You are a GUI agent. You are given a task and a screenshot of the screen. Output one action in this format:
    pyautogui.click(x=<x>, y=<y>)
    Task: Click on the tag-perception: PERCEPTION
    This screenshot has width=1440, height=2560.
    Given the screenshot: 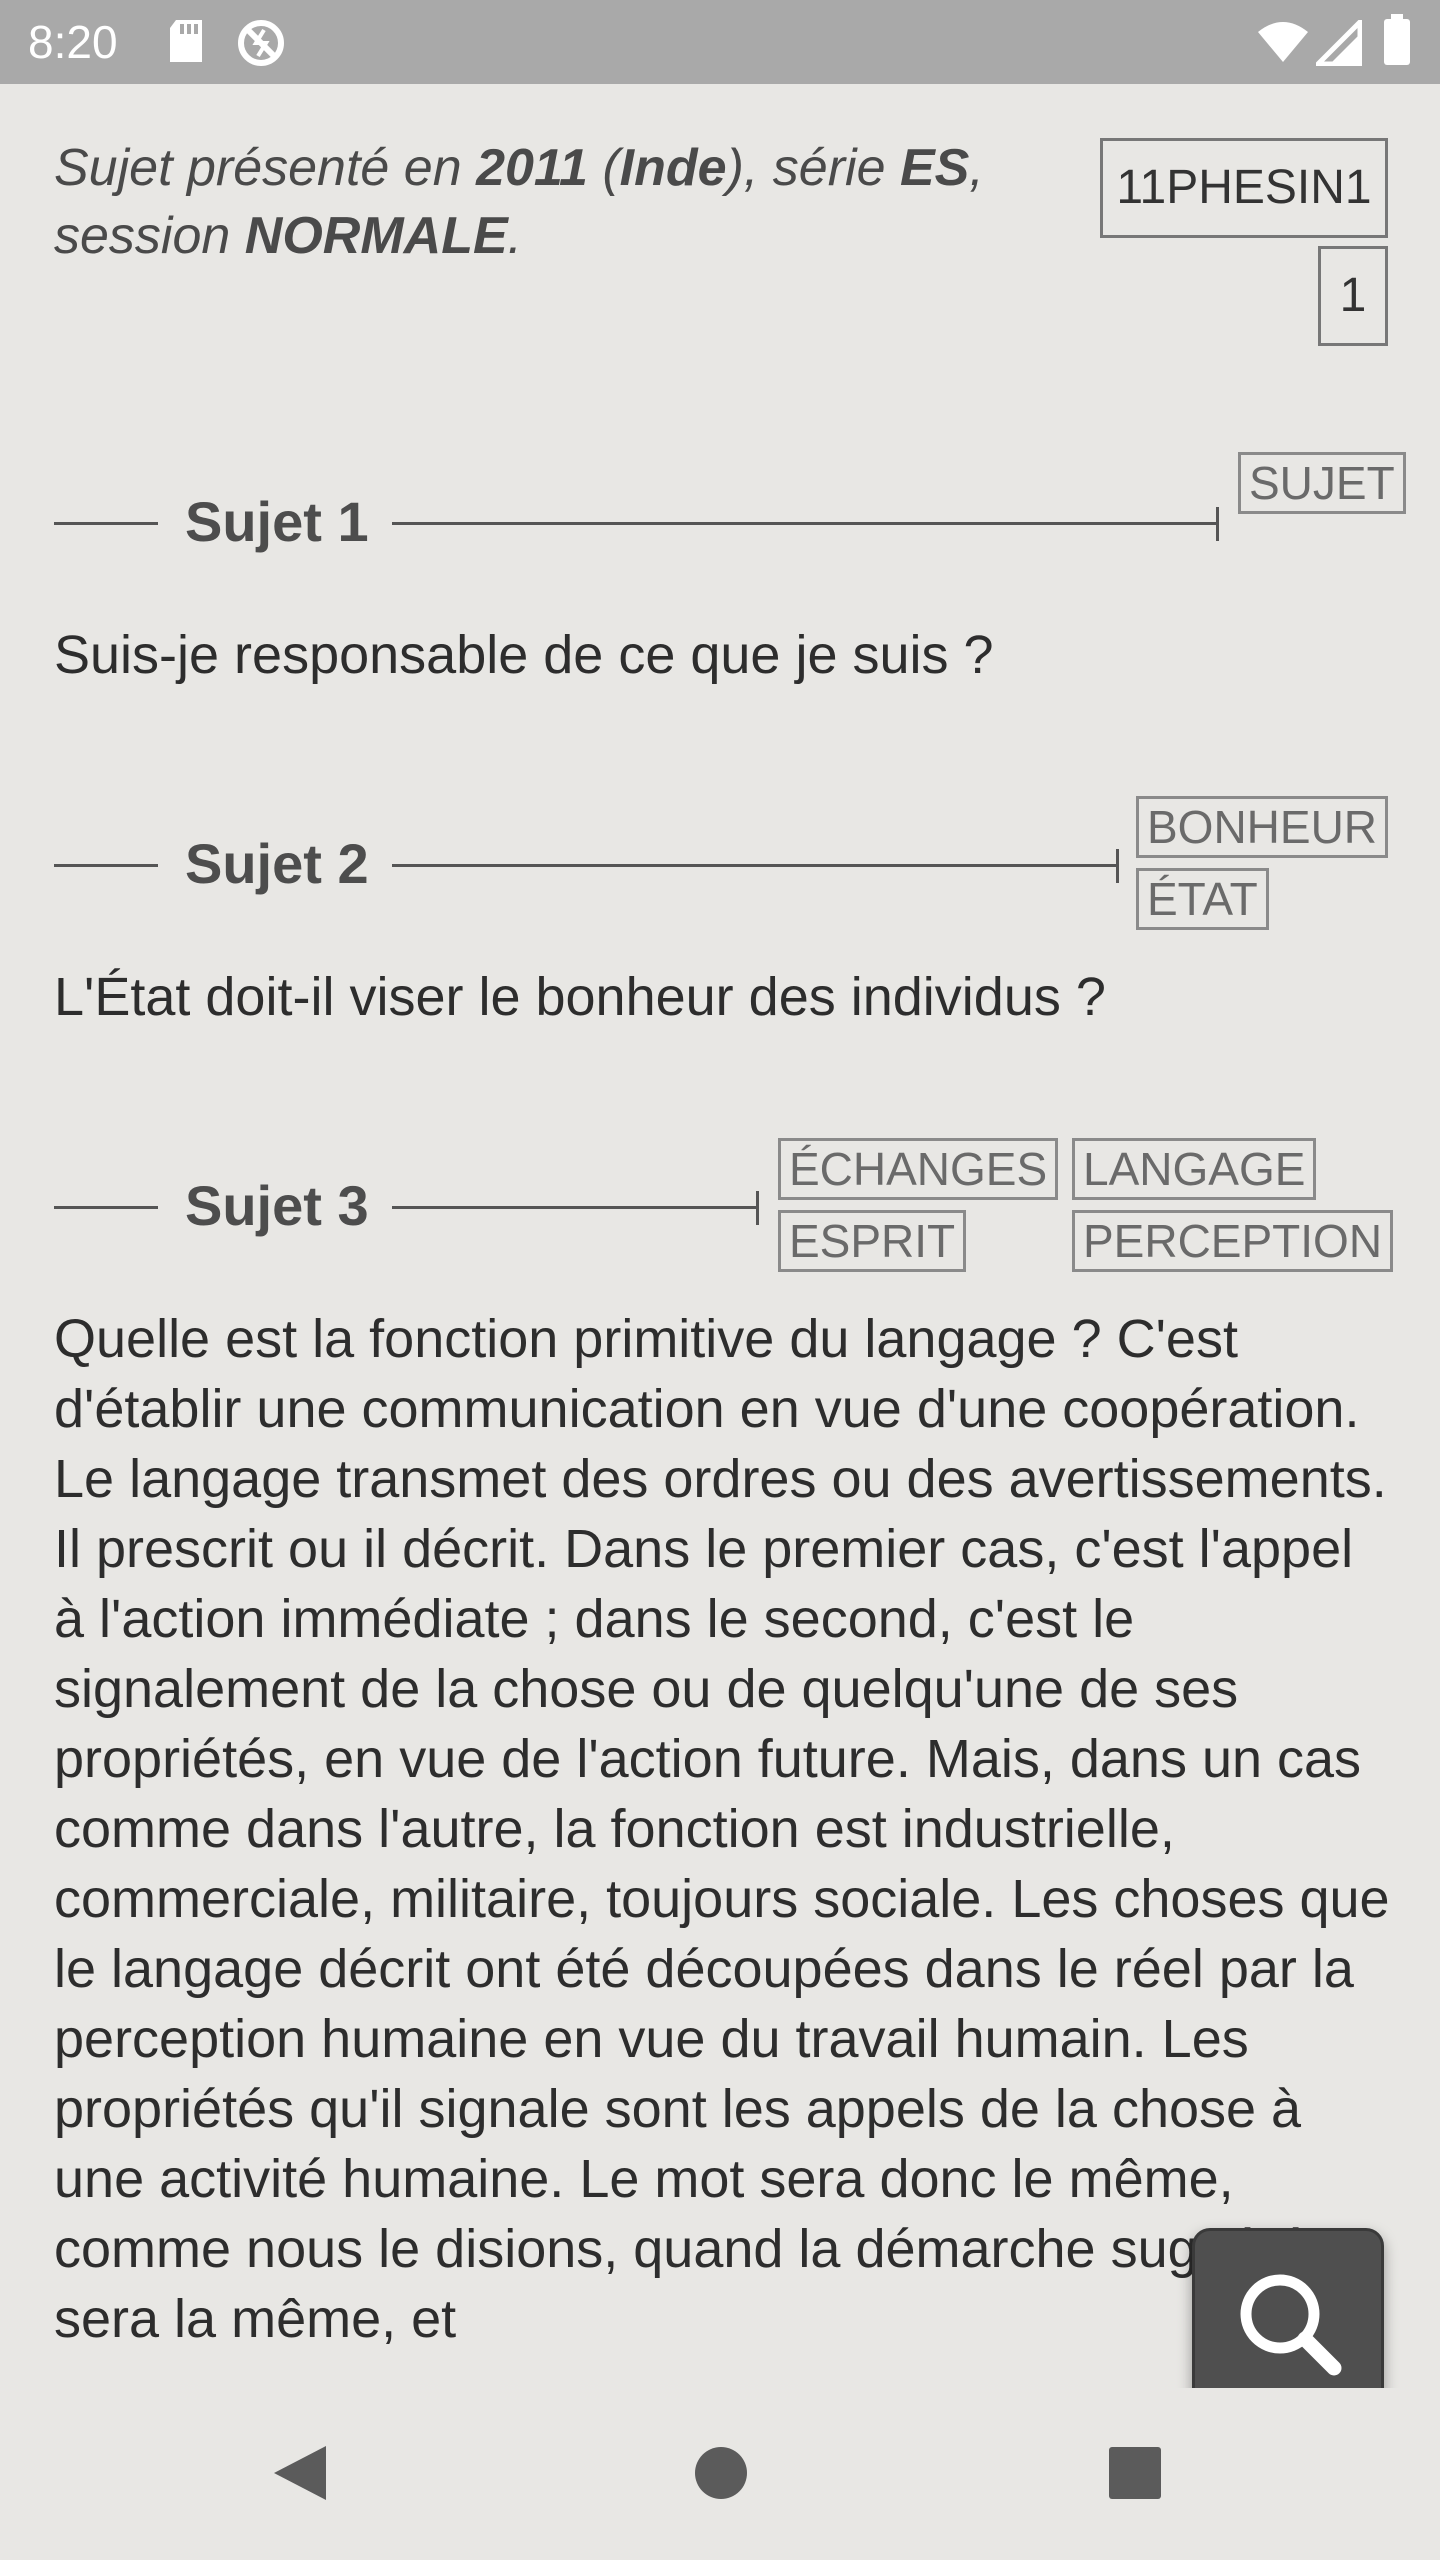 What is the action you would take?
    pyautogui.click(x=1233, y=1241)
    